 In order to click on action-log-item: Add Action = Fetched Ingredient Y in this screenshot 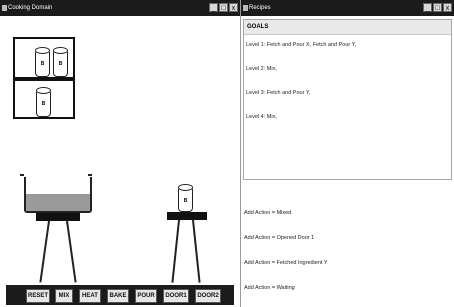, I will do `click(286, 263)`.